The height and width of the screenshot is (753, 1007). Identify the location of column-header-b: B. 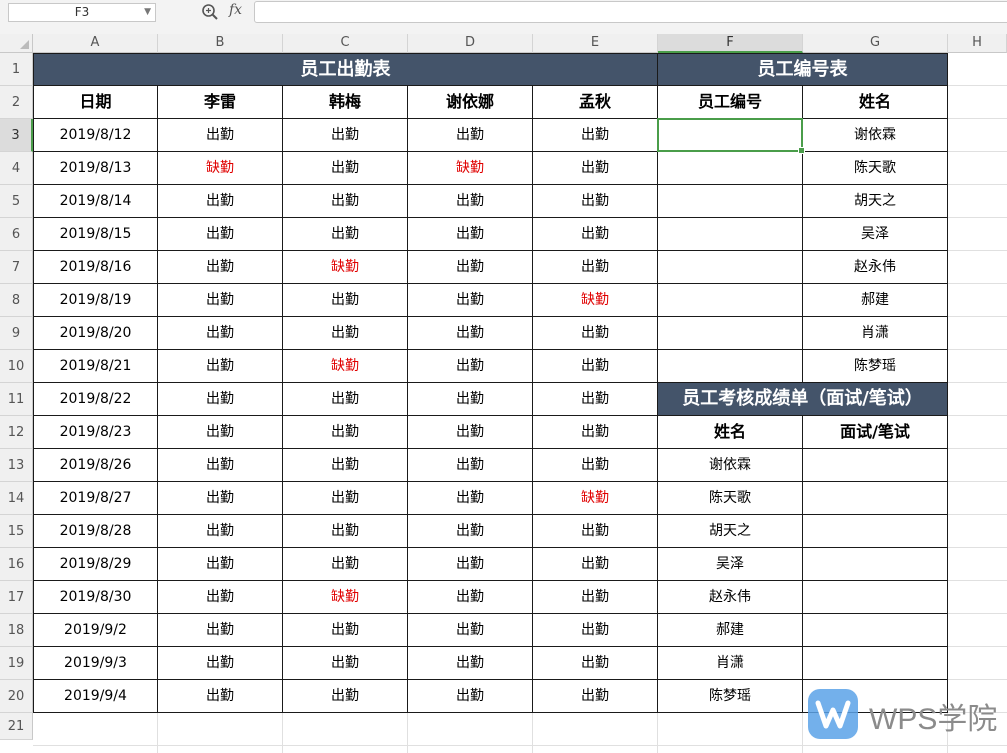
(220, 43).